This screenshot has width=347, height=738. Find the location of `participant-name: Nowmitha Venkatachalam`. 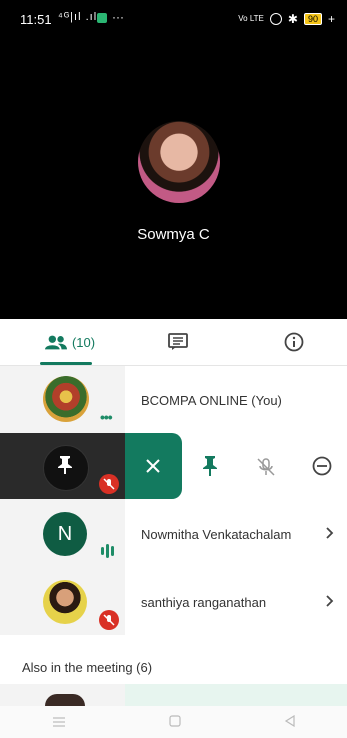

participant-name: Nowmitha Venkatachalam is located at coordinates (216, 534).